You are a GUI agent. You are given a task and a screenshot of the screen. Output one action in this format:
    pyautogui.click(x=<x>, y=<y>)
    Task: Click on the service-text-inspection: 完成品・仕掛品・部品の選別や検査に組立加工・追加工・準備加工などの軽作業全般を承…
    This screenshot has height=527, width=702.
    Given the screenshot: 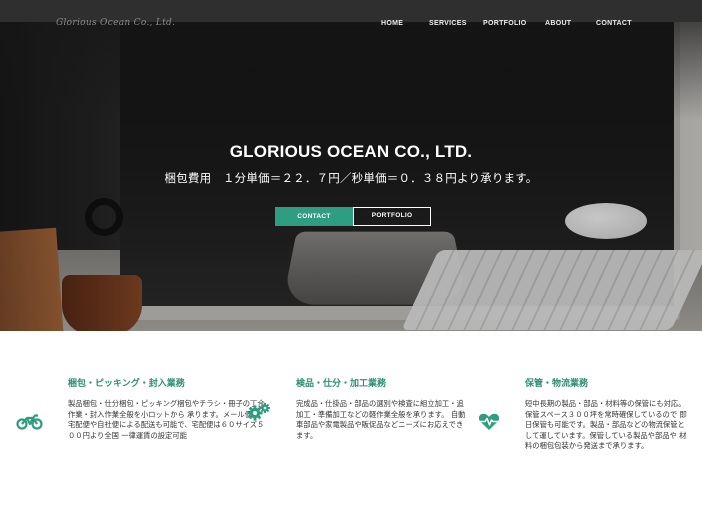 What is the action you would take?
    pyautogui.click(x=381, y=419)
    